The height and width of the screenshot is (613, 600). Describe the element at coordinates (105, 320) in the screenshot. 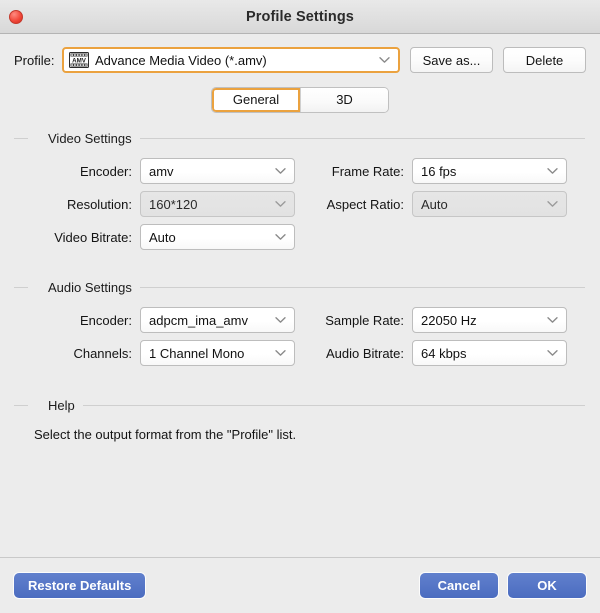

I see `audio-encoder-label: Encoder:` at that location.